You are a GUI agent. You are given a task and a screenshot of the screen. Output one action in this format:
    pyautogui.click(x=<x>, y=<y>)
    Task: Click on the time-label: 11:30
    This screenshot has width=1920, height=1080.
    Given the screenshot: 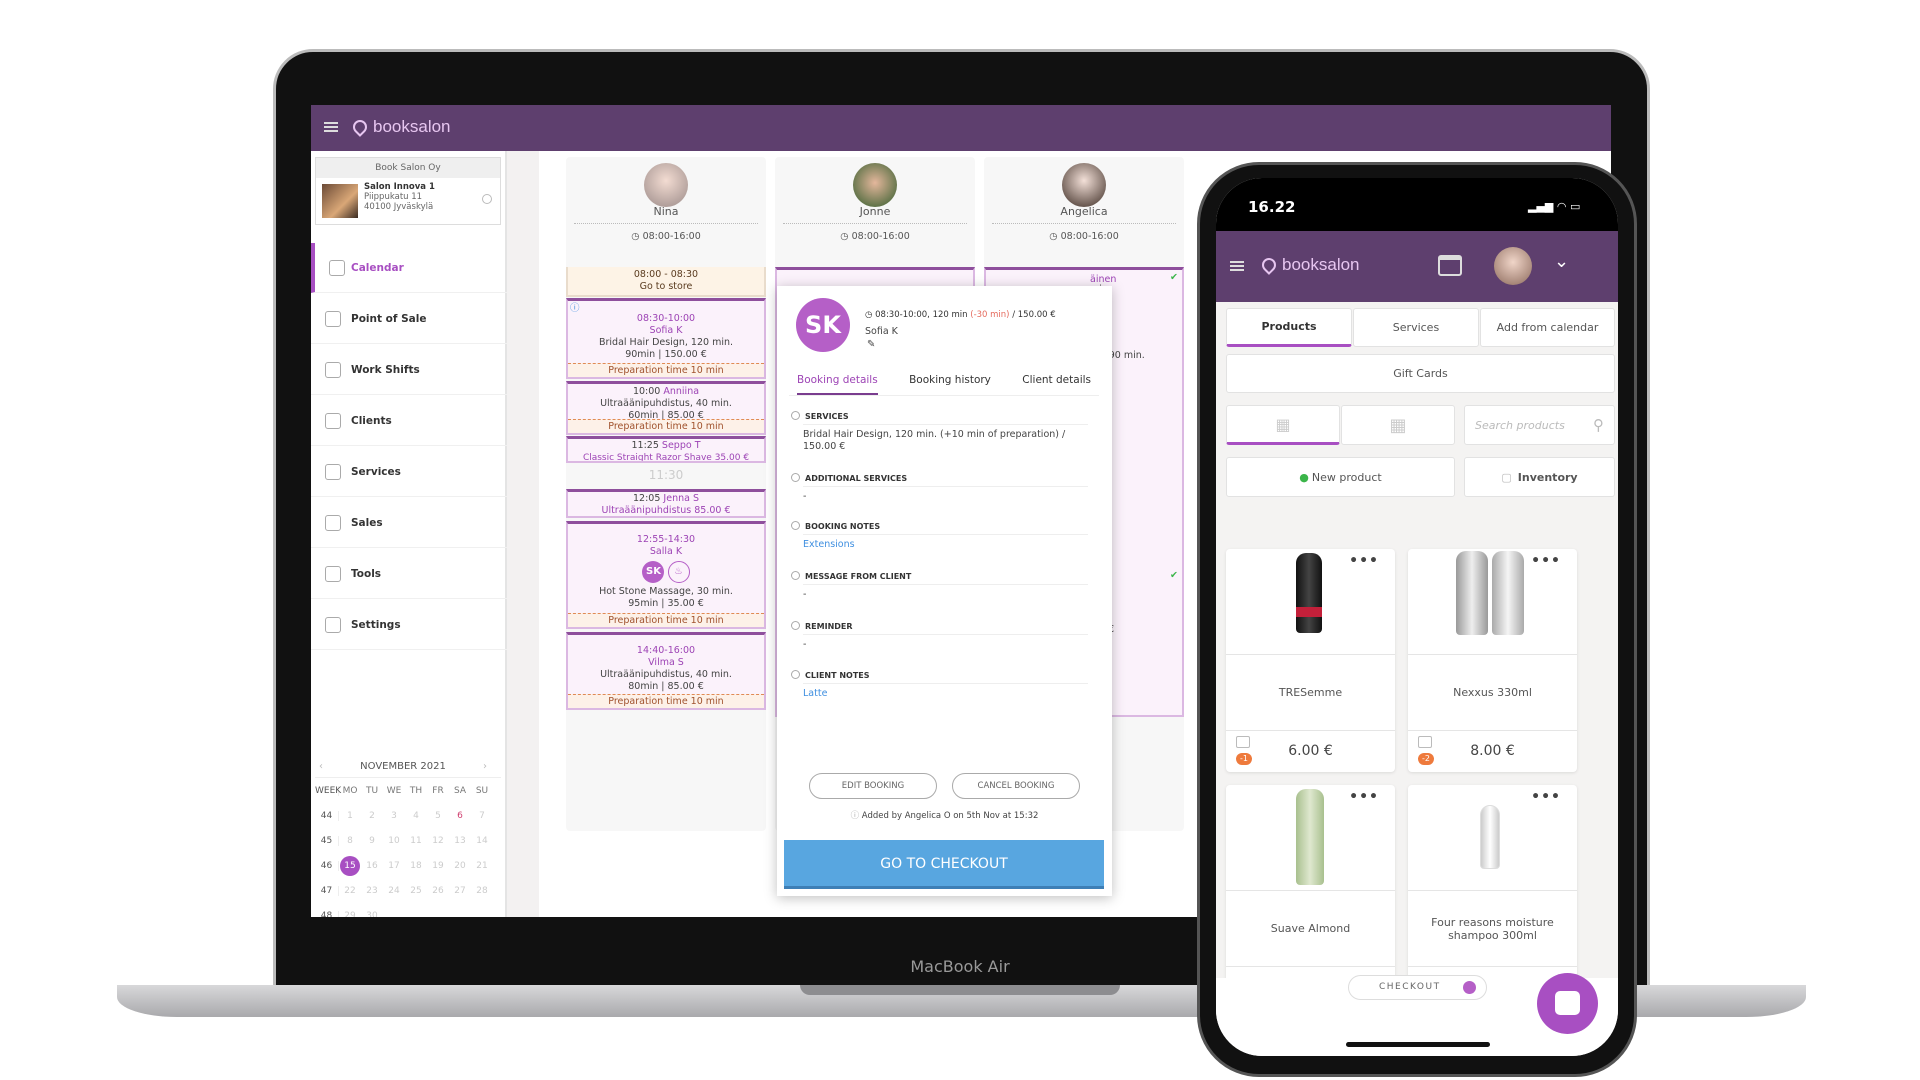 What is the action you would take?
    pyautogui.click(x=666, y=475)
    